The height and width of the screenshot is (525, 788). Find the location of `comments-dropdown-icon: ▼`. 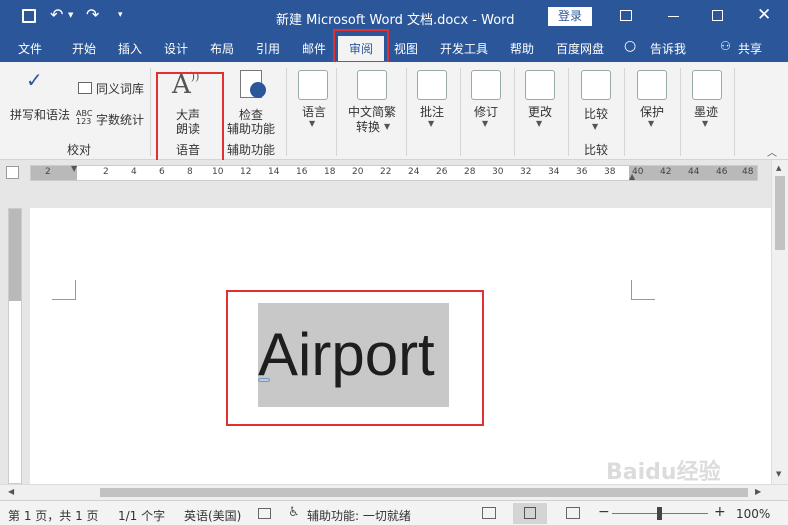

comments-dropdown-icon: ▼ is located at coordinates (431, 123).